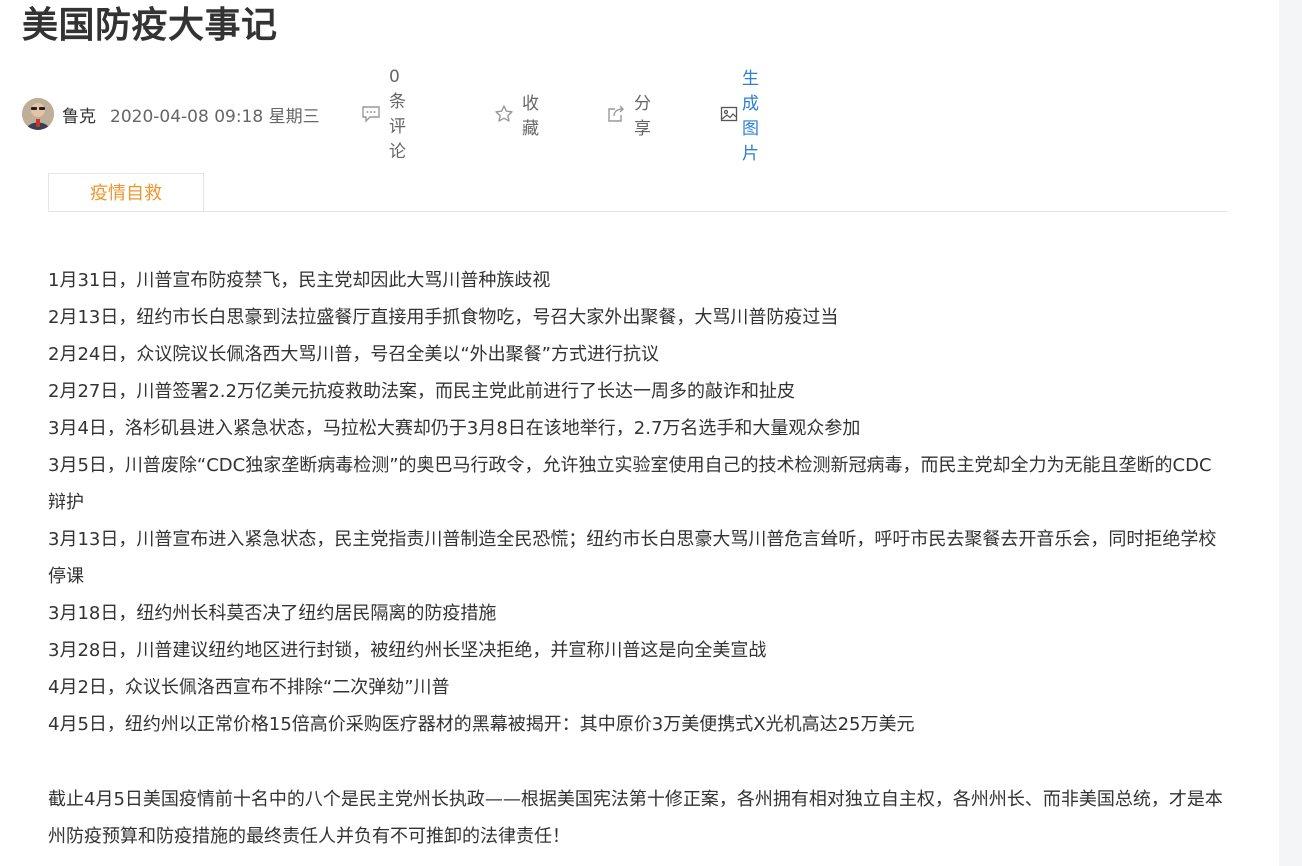  I want to click on tag-tab-bar: 疫情自救, so click(638, 192).